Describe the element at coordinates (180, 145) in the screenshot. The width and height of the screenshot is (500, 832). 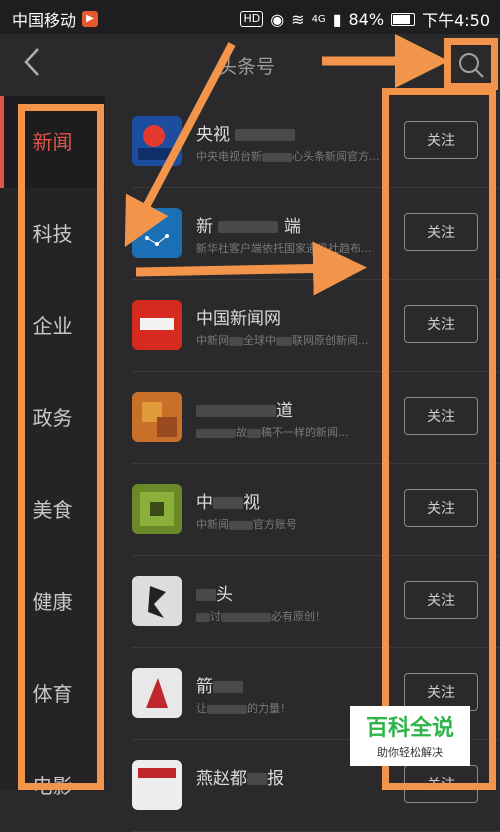
I see `arrow-to-sidebar` at that location.